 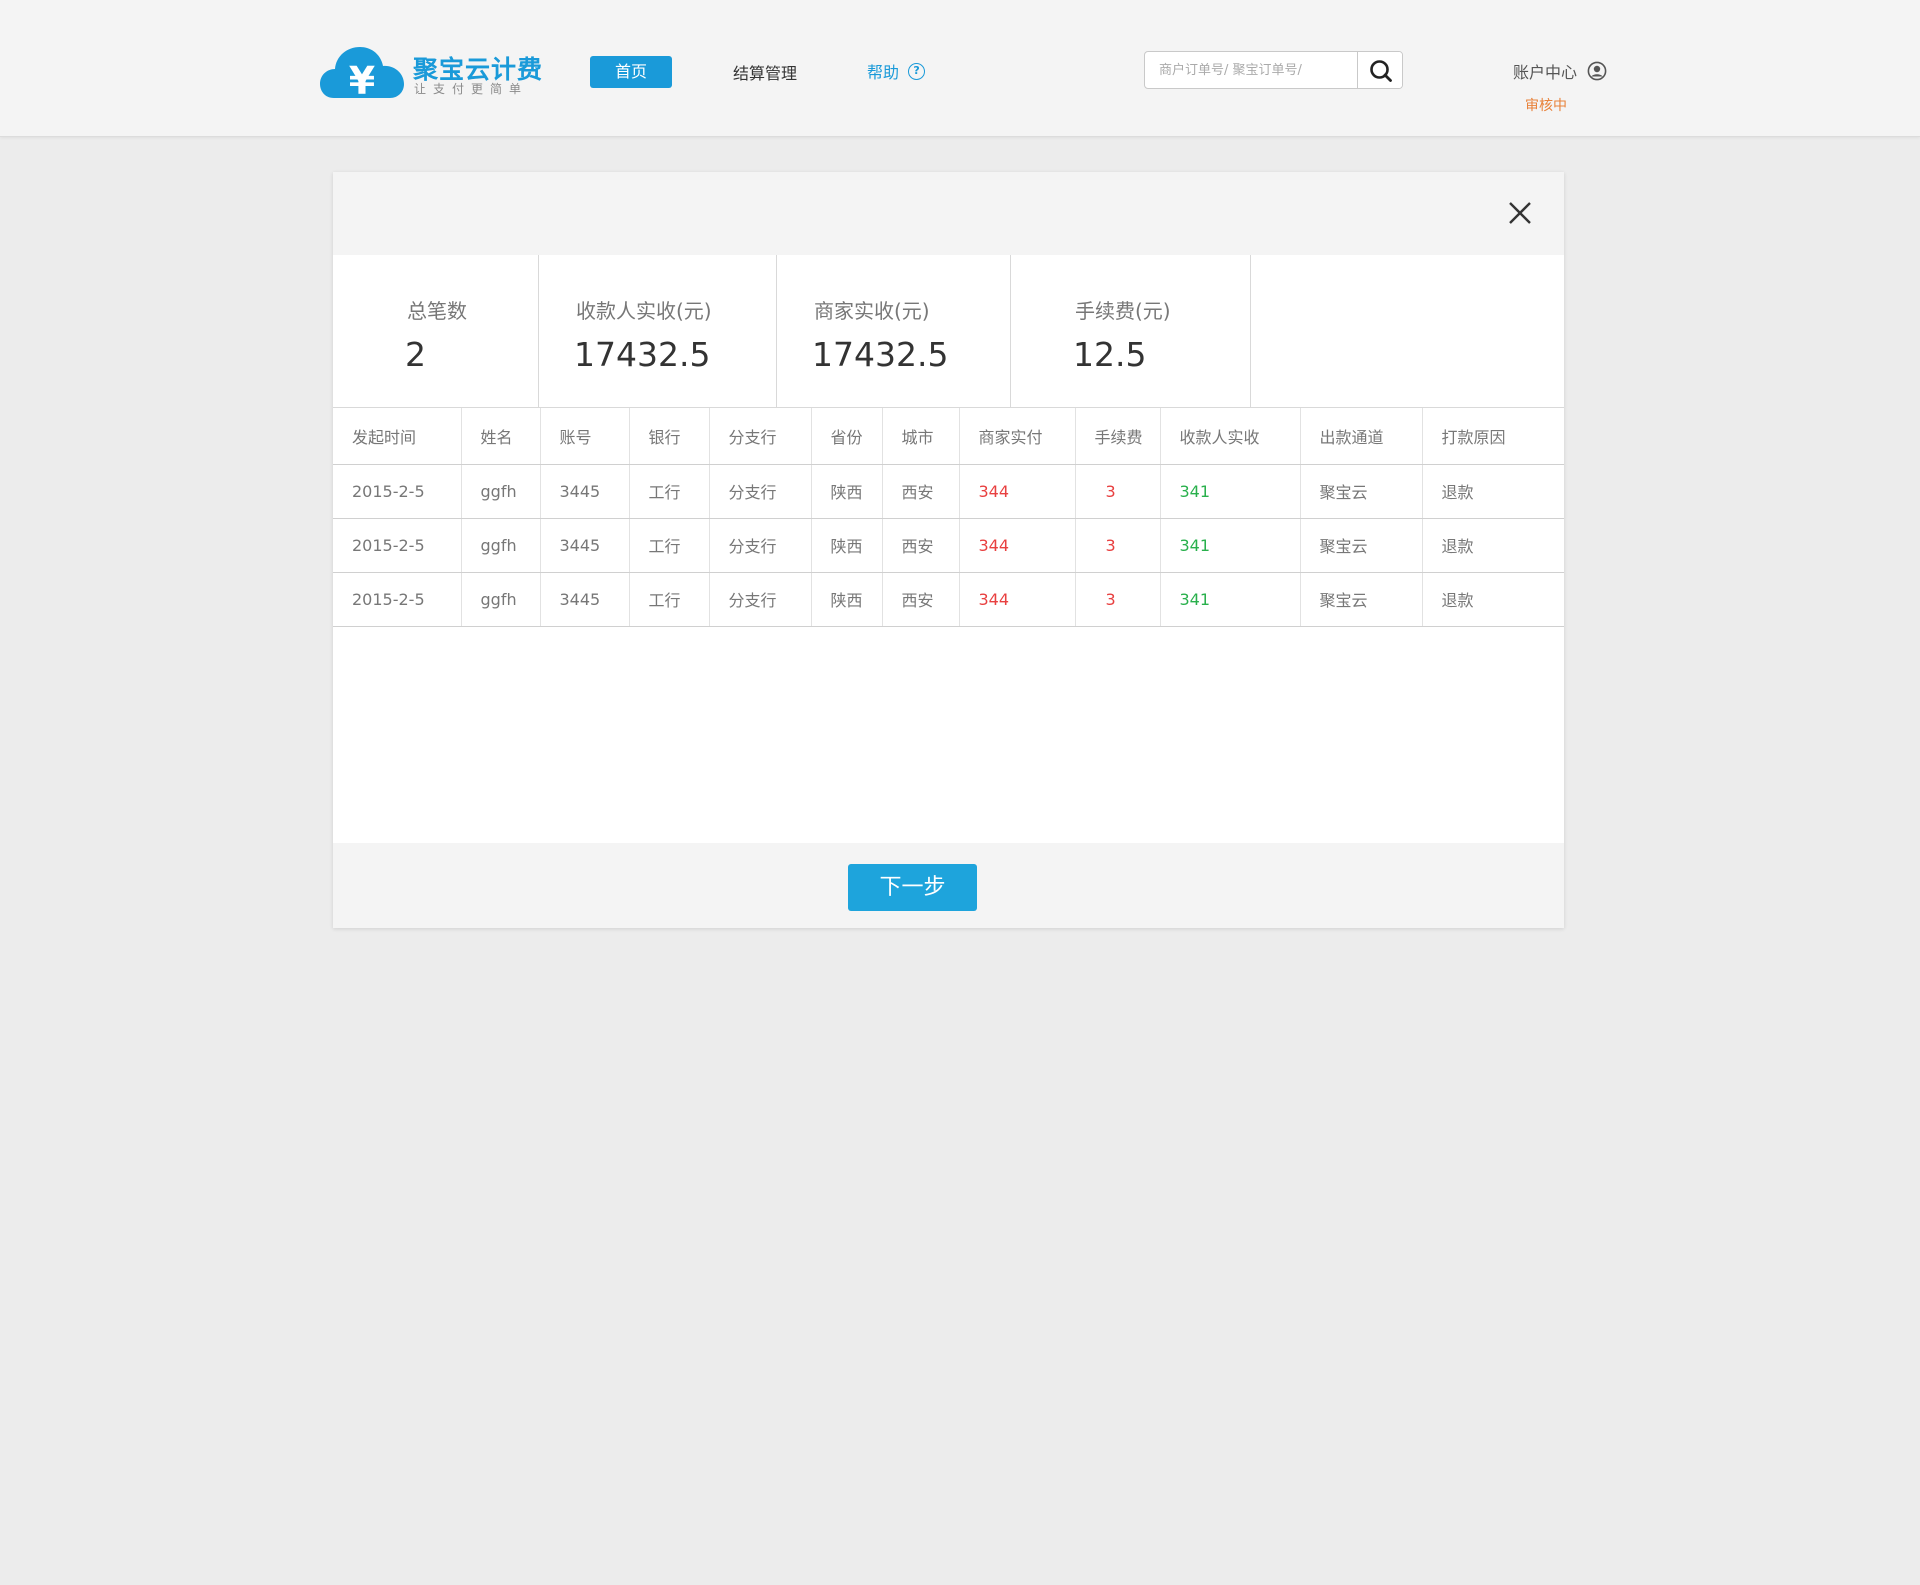 I want to click on column-header: 商家实付, so click(x=1017, y=436).